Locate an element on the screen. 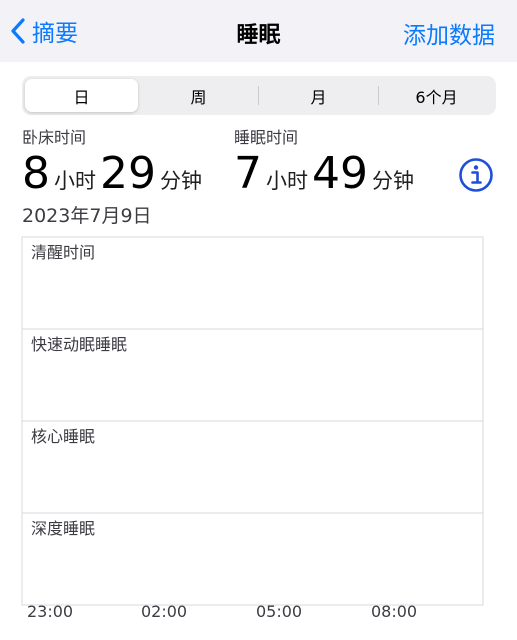 The image size is (517, 640). in-bed-label: 卧床时间 is located at coordinates (54, 137).